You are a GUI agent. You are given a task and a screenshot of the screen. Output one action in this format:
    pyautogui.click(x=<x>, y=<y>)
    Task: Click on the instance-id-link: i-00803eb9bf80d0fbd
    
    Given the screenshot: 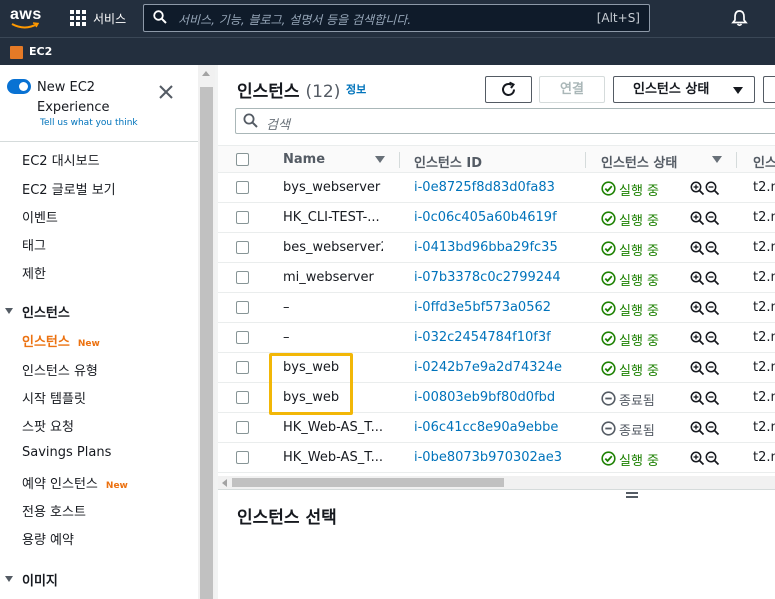 What is the action you would take?
    pyautogui.click(x=484, y=397)
    